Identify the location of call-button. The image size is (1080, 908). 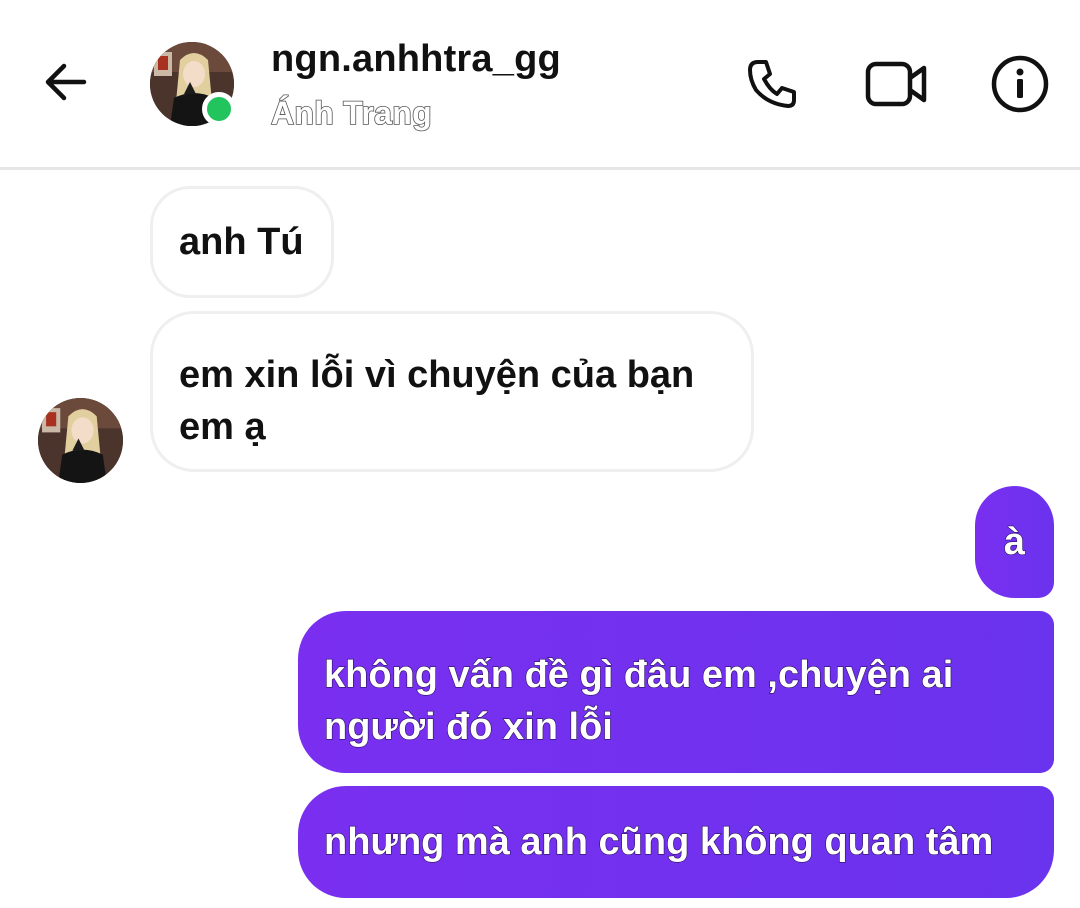
(772, 84).